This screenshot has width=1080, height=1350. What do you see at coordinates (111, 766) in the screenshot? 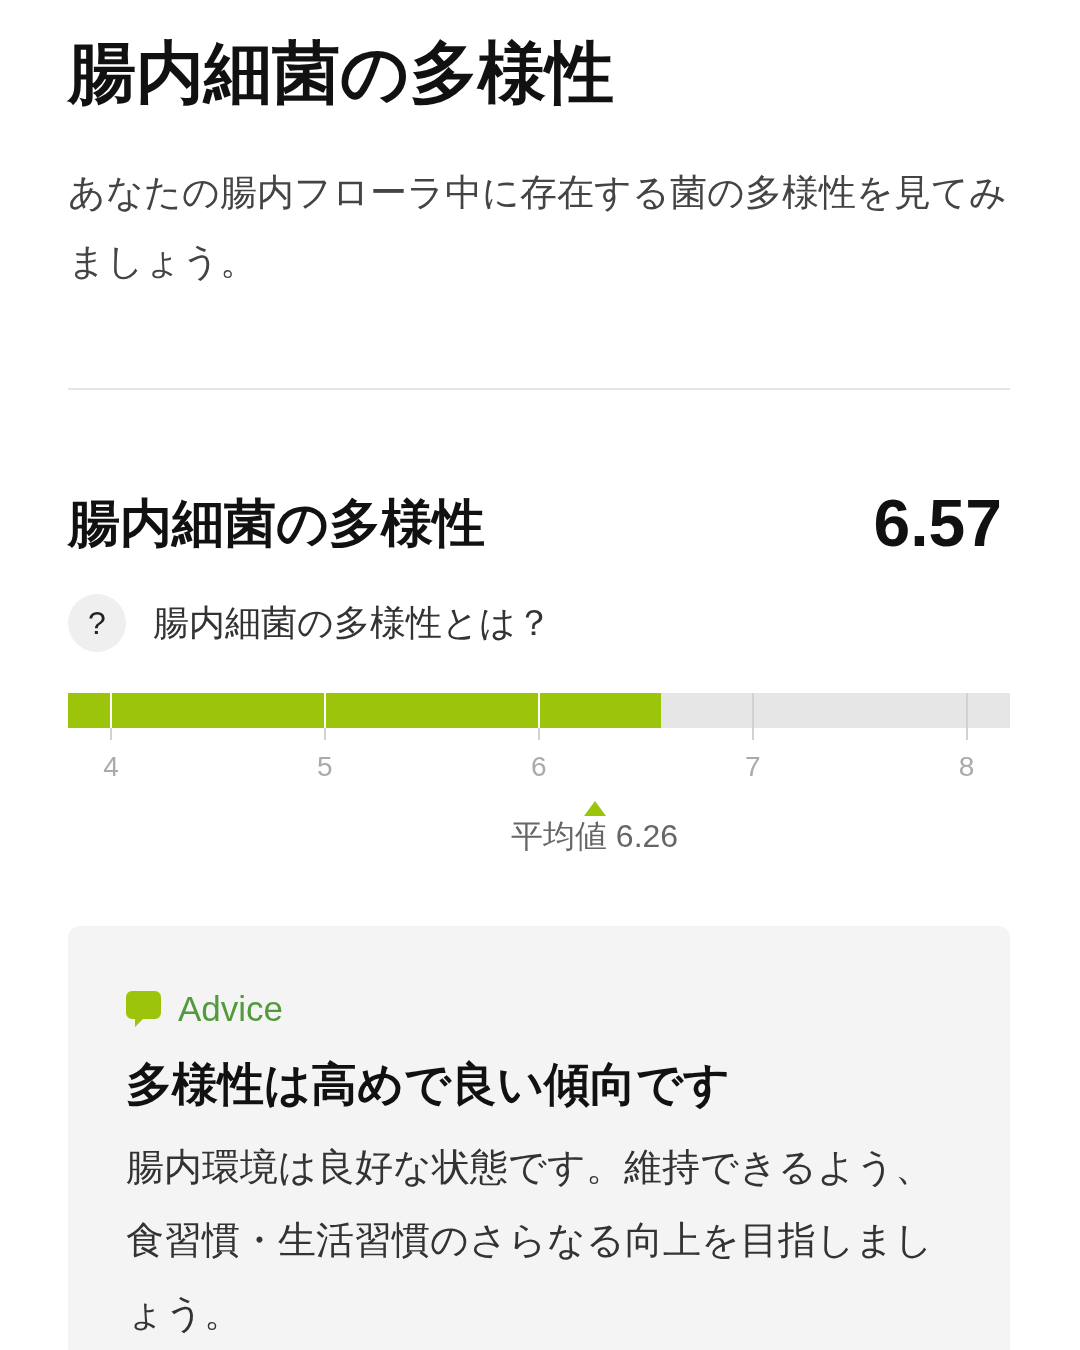
I see `tick-label: 4` at bounding box center [111, 766].